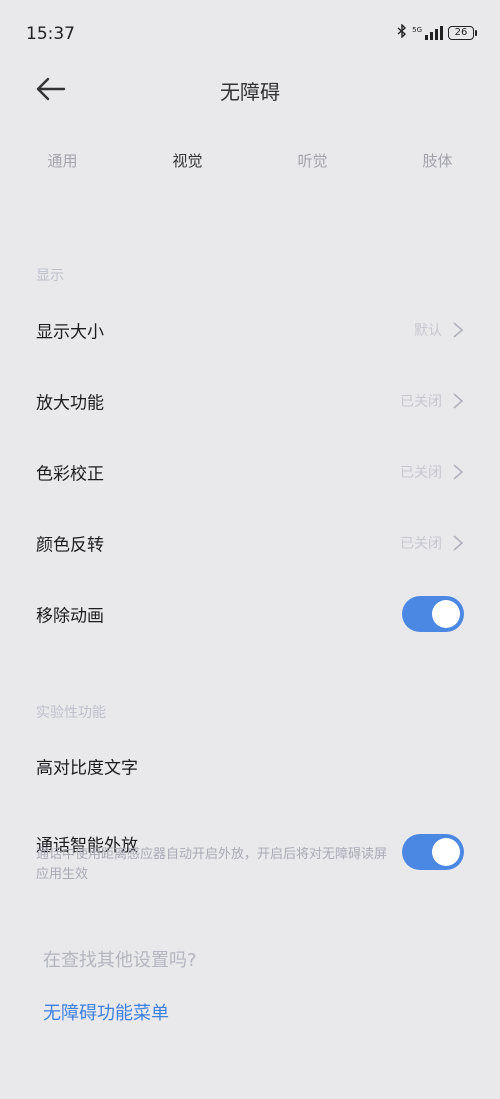  I want to click on smart-speaker-toggle, so click(433, 852).